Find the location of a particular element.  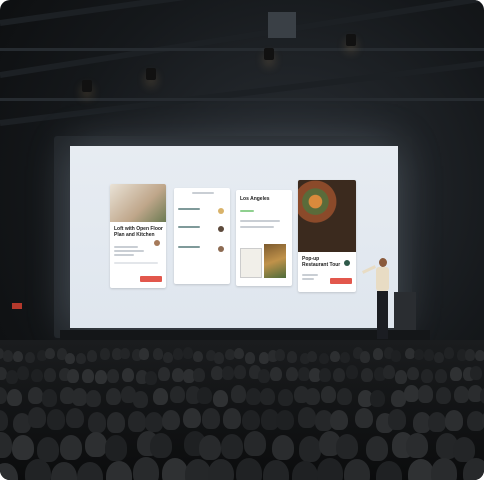

ceiling-beam is located at coordinates (242, 91).